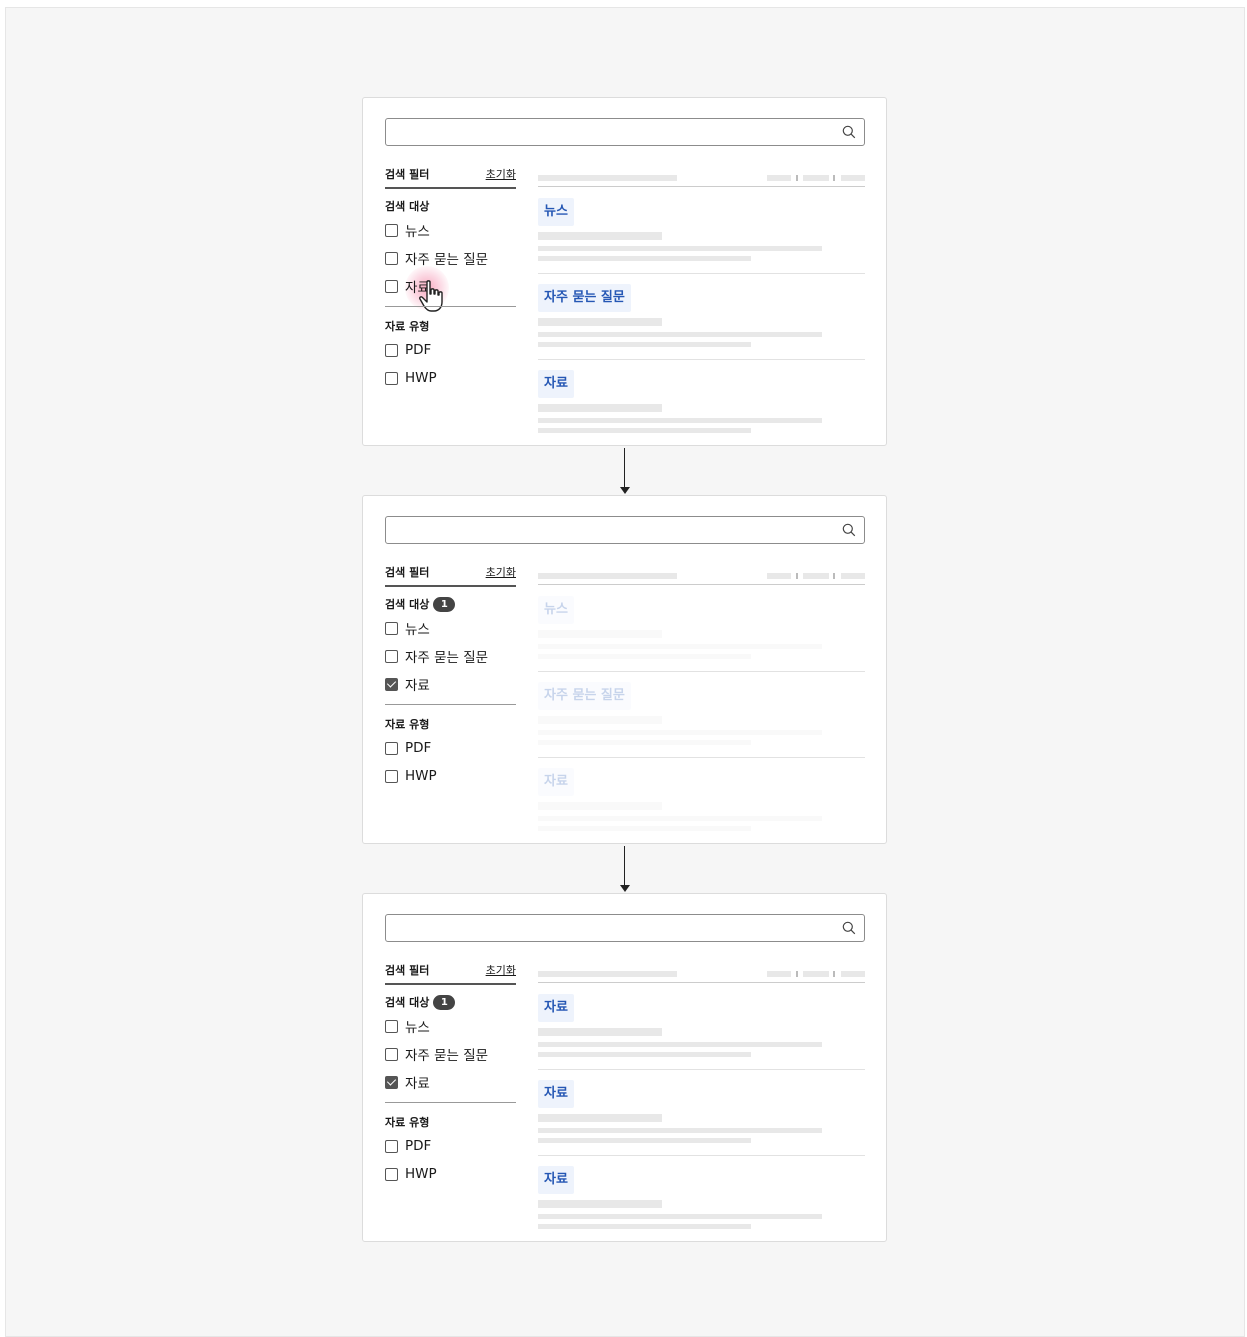 The image size is (1247, 1337). Describe the element at coordinates (625, 888) in the screenshot. I see `arrow-head` at that location.